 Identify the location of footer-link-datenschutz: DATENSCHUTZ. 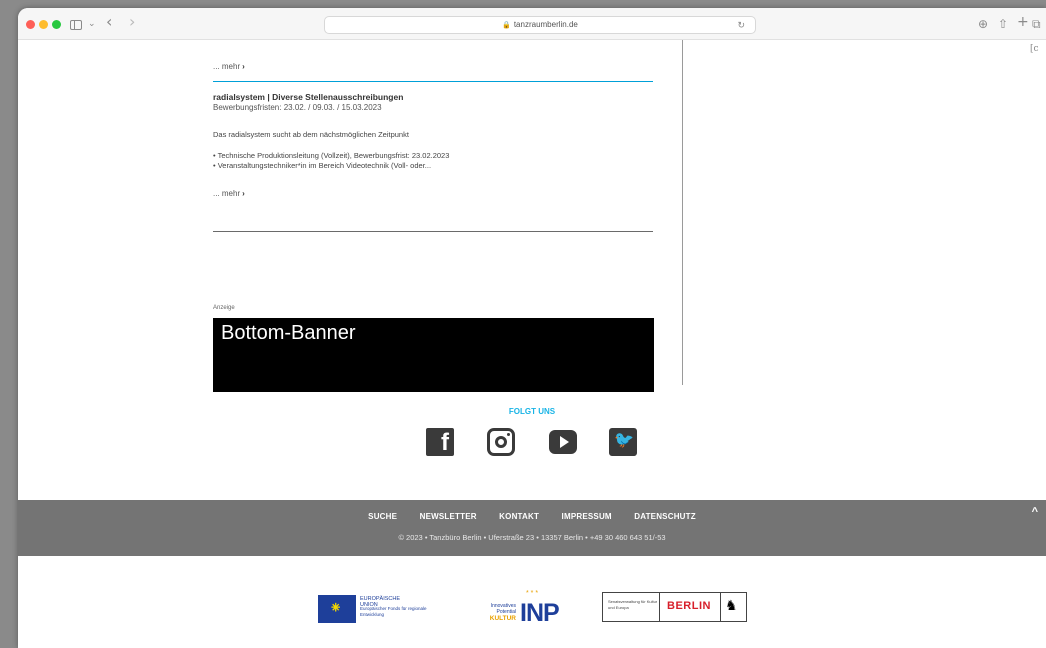
(665, 516).